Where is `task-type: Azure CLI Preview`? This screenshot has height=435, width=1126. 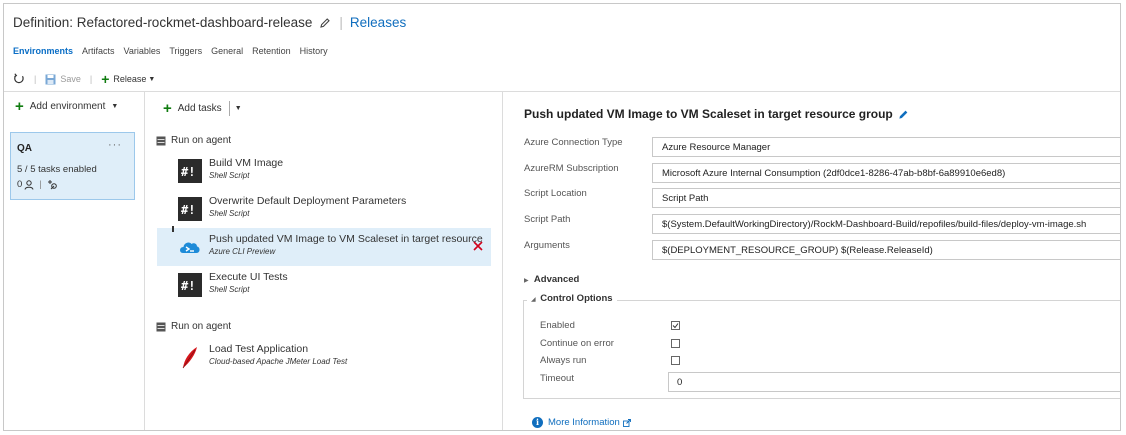
task-type: Azure CLI Preview is located at coordinates (242, 251).